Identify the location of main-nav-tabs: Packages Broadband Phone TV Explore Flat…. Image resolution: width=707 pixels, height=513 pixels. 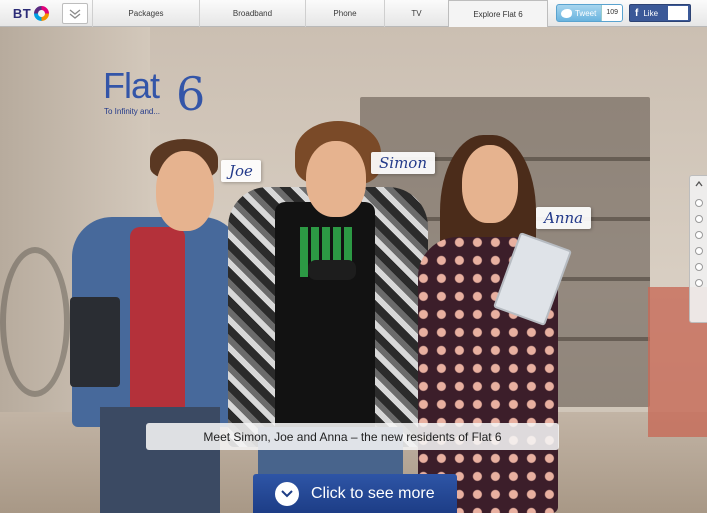
(320, 13).